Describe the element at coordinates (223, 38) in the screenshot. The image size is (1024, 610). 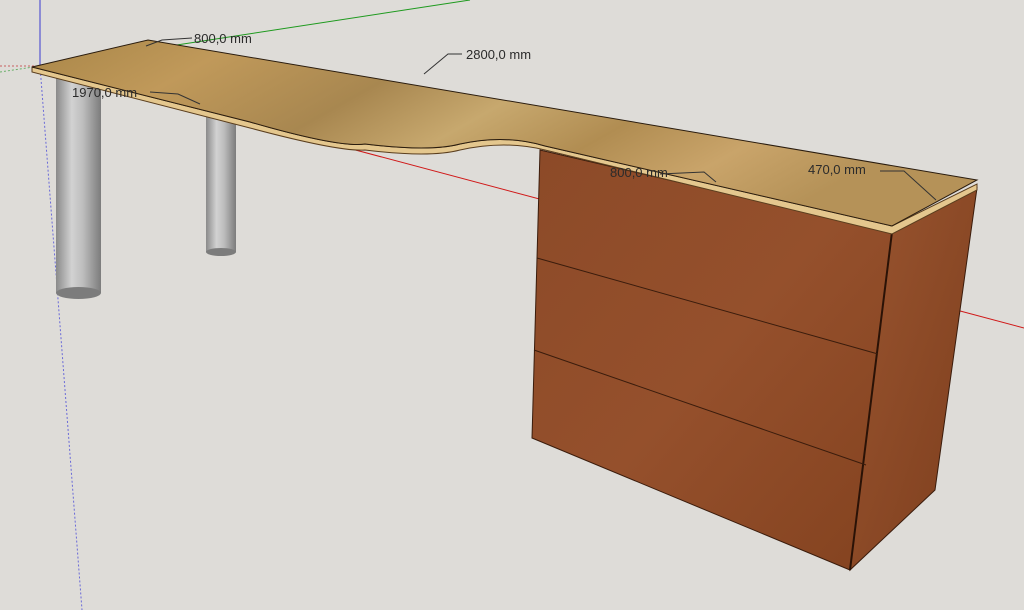
I see `dimension-depth-label: 800,0 mm` at that location.